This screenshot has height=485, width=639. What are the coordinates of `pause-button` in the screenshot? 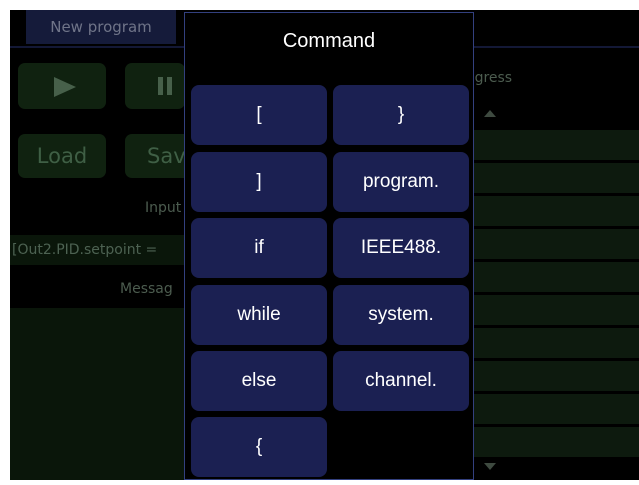 It's located at (155, 86).